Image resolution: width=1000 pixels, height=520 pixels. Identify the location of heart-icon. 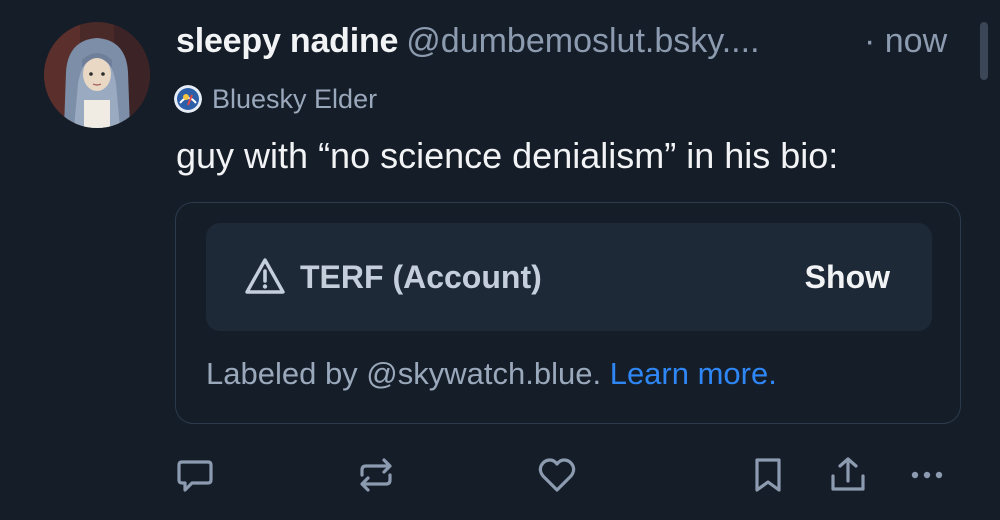
(557, 475).